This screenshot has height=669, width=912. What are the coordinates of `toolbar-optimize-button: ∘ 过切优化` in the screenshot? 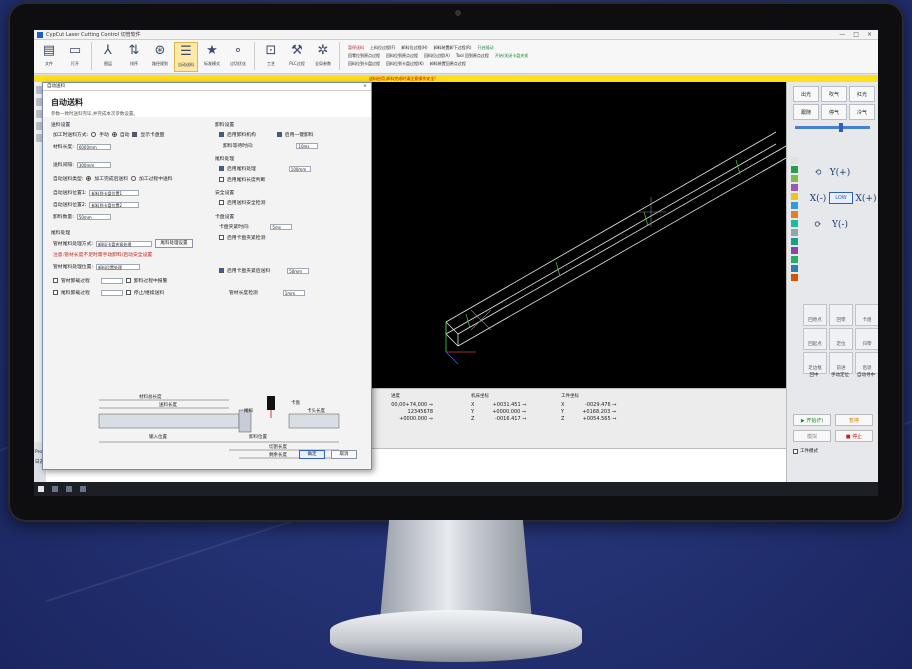 It's located at (238, 57).